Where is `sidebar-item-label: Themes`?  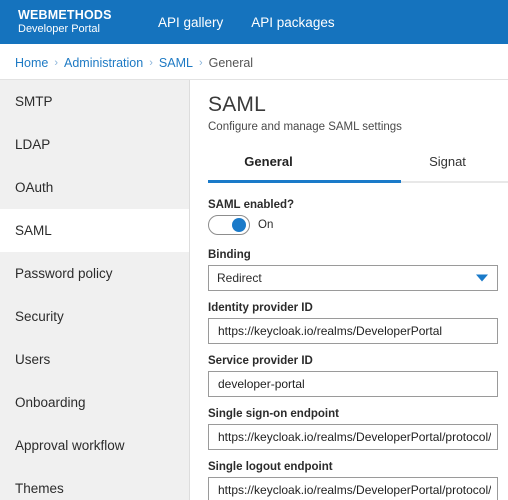 sidebar-item-label: Themes is located at coordinates (39, 488).